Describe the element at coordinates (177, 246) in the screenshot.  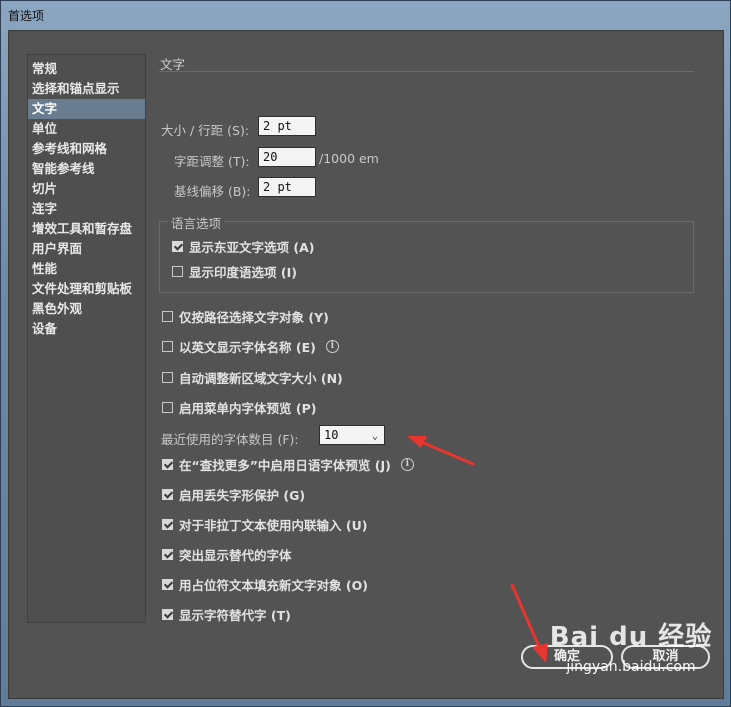
I see `east-asian-options-checkbox` at that location.